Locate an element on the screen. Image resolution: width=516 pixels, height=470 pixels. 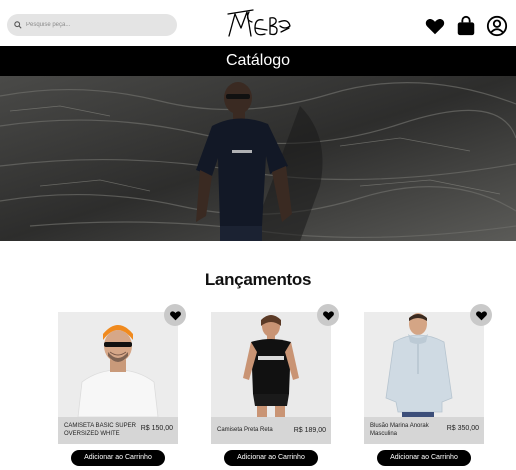
shopping-bag-icon is located at coordinates (466, 26).